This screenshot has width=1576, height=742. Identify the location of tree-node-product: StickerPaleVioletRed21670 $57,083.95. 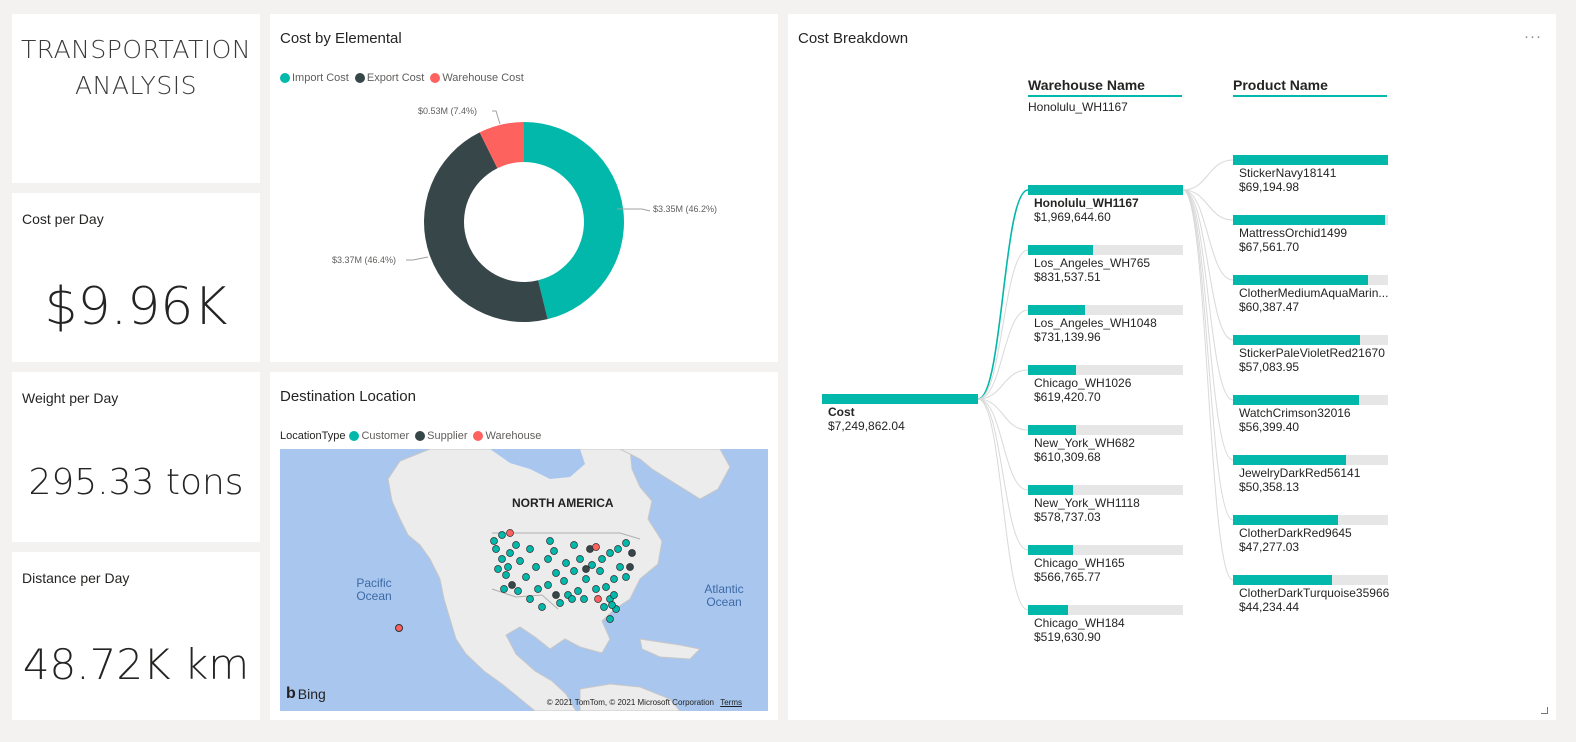
(1310, 356).